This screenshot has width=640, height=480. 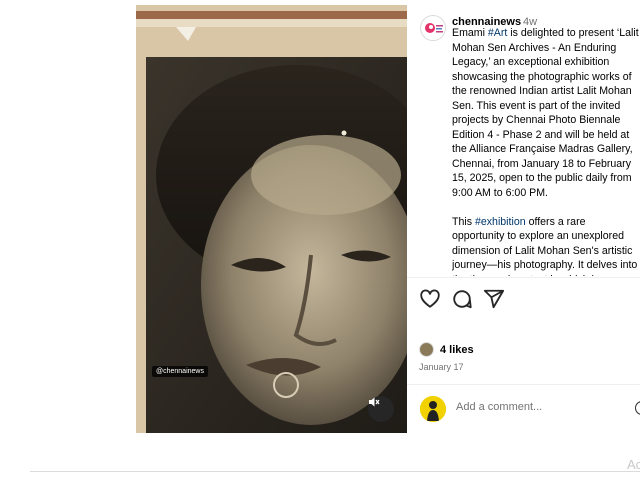 I want to click on liker-avatar, so click(x=426, y=349).